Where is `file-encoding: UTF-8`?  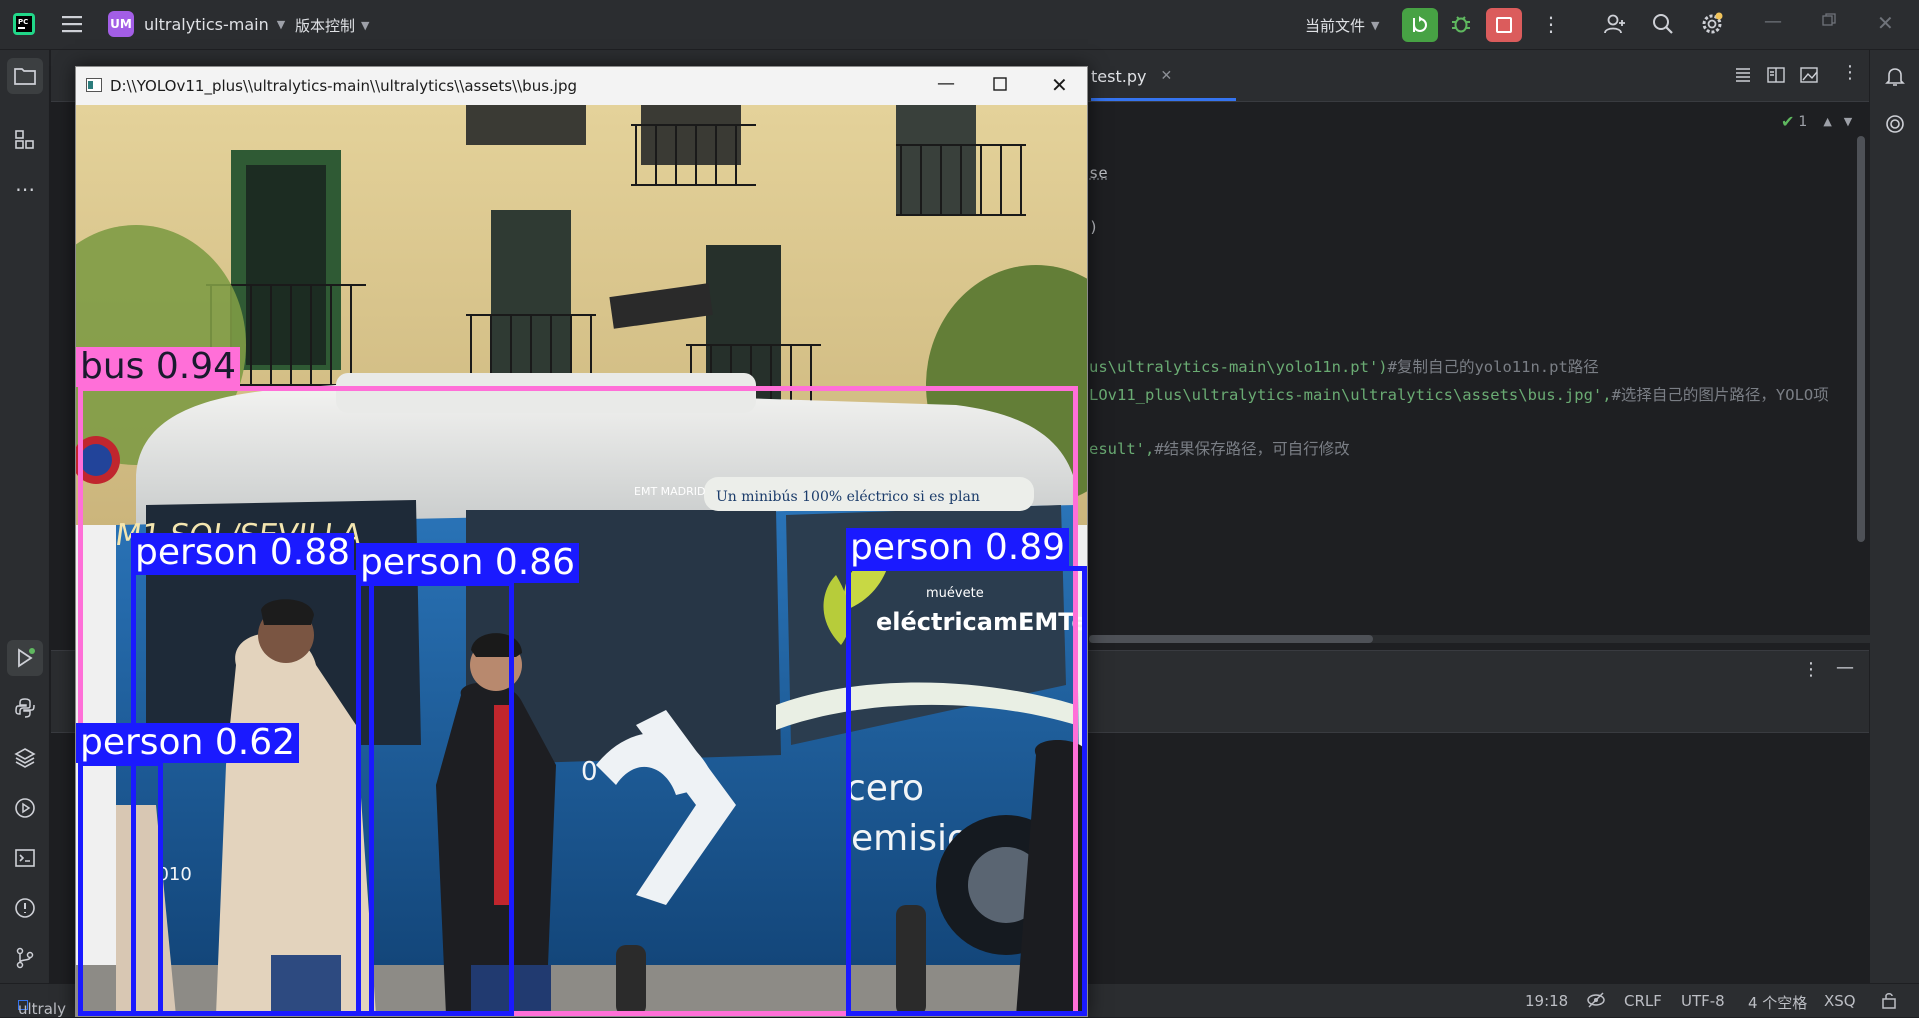 file-encoding: UTF-8 is located at coordinates (1703, 1001).